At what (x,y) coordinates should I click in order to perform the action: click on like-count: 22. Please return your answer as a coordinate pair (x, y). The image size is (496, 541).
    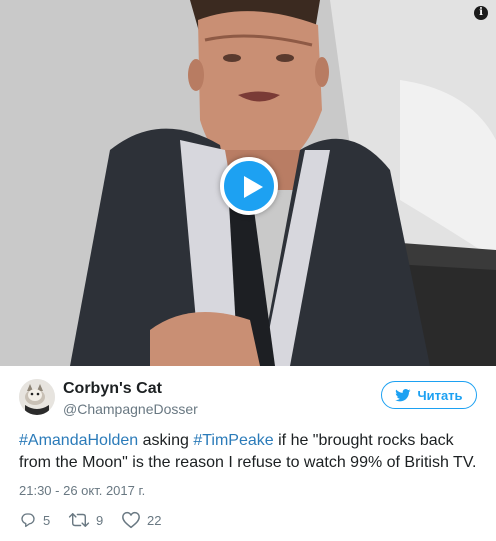
    Looking at the image, I should click on (154, 520).